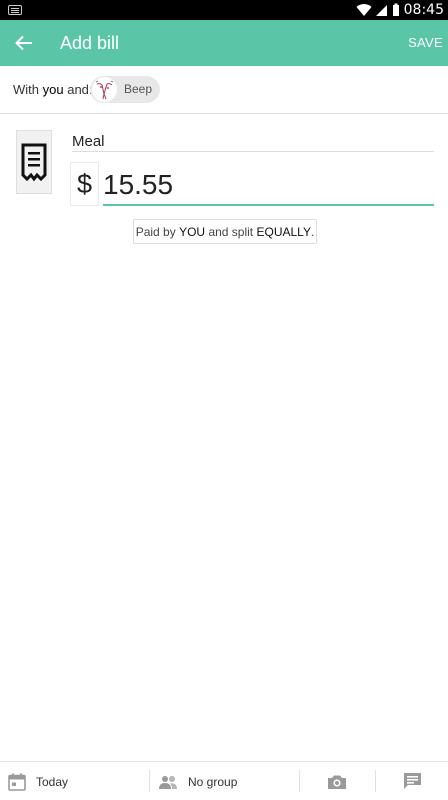  Describe the element at coordinates (381, 10) in the screenshot. I see `cell-signal-icon` at that location.